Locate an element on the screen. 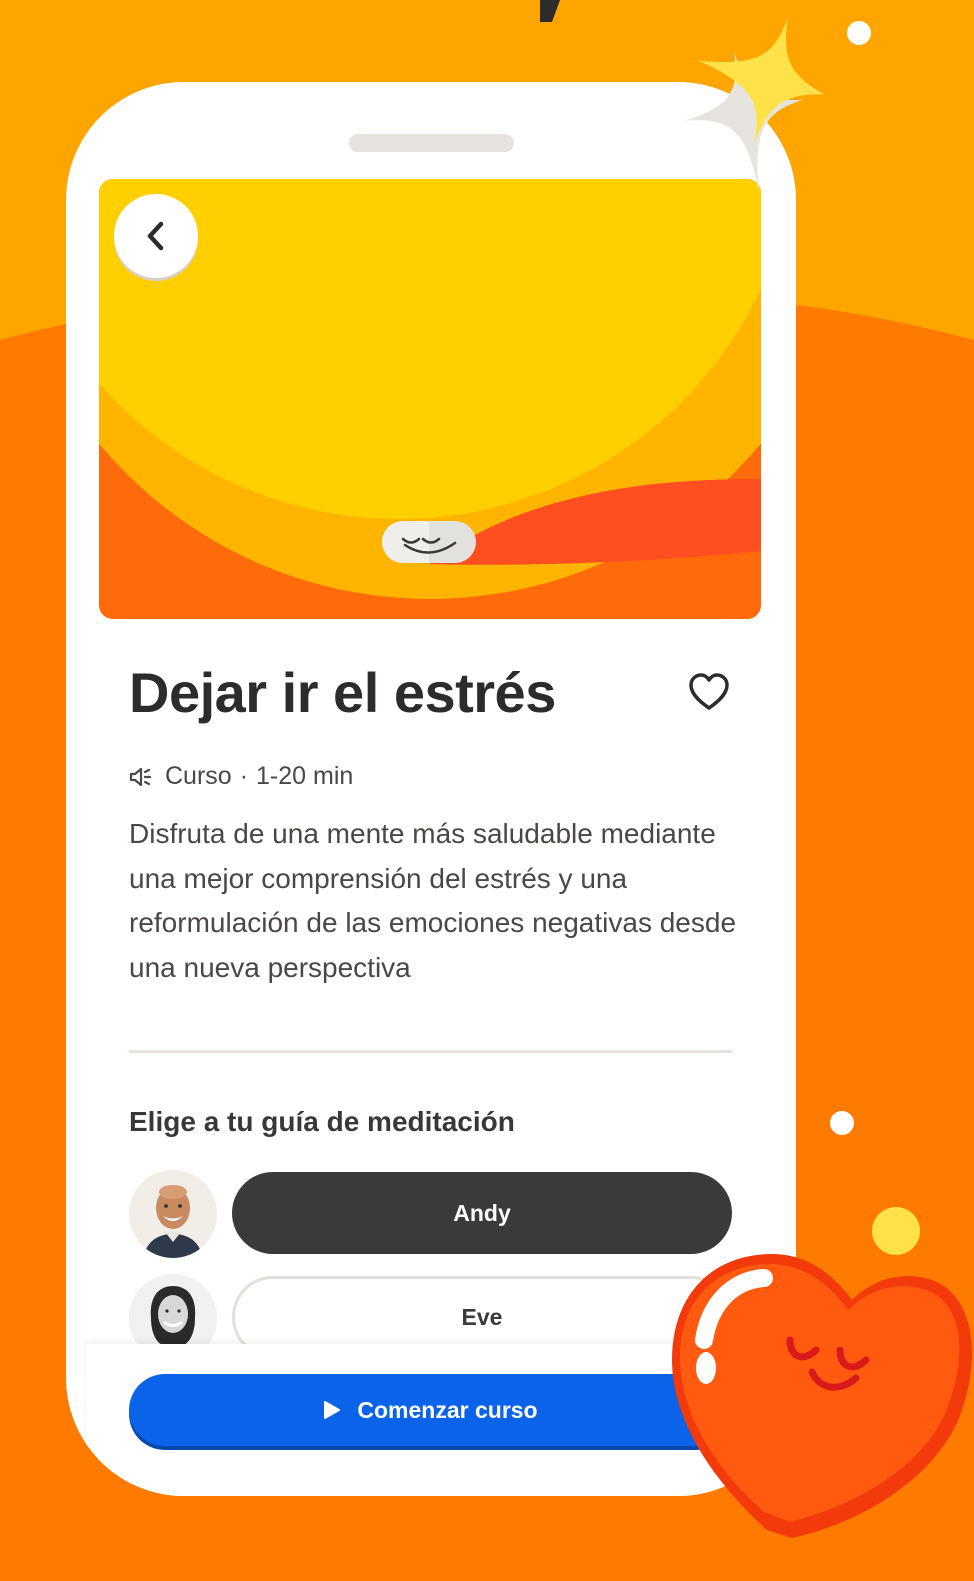  avatar-andy is located at coordinates (173, 1214).